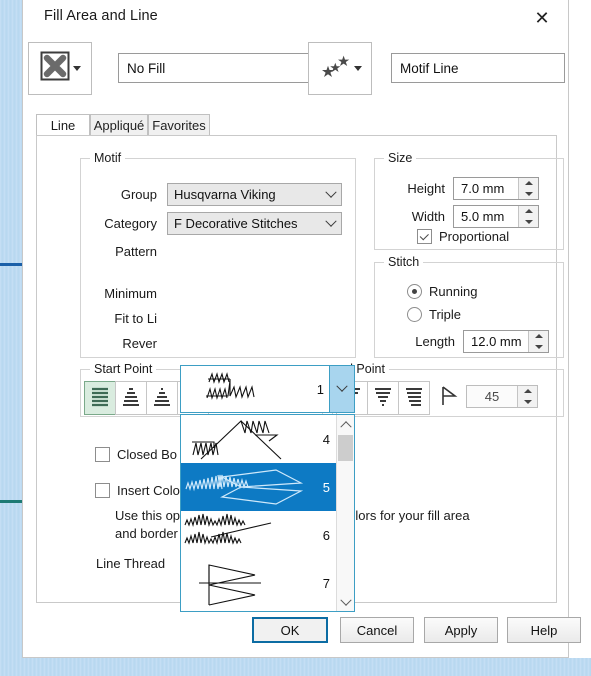 This screenshot has width=591, height=676. What do you see at coordinates (119, 125) in the screenshot?
I see `tab-applique: Appliqué` at bounding box center [119, 125].